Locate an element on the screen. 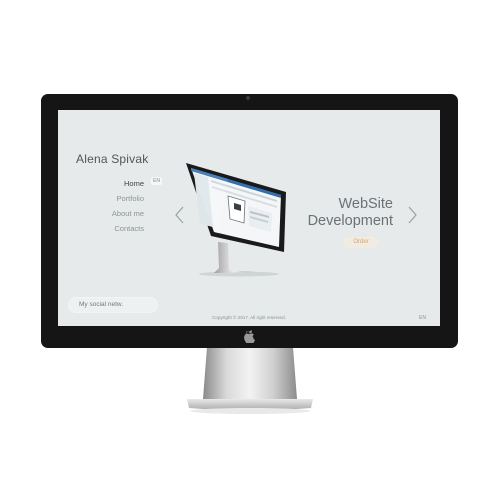 This screenshot has width=500, height=500. hero-title-line-1: WebSite is located at coordinates (365, 204).